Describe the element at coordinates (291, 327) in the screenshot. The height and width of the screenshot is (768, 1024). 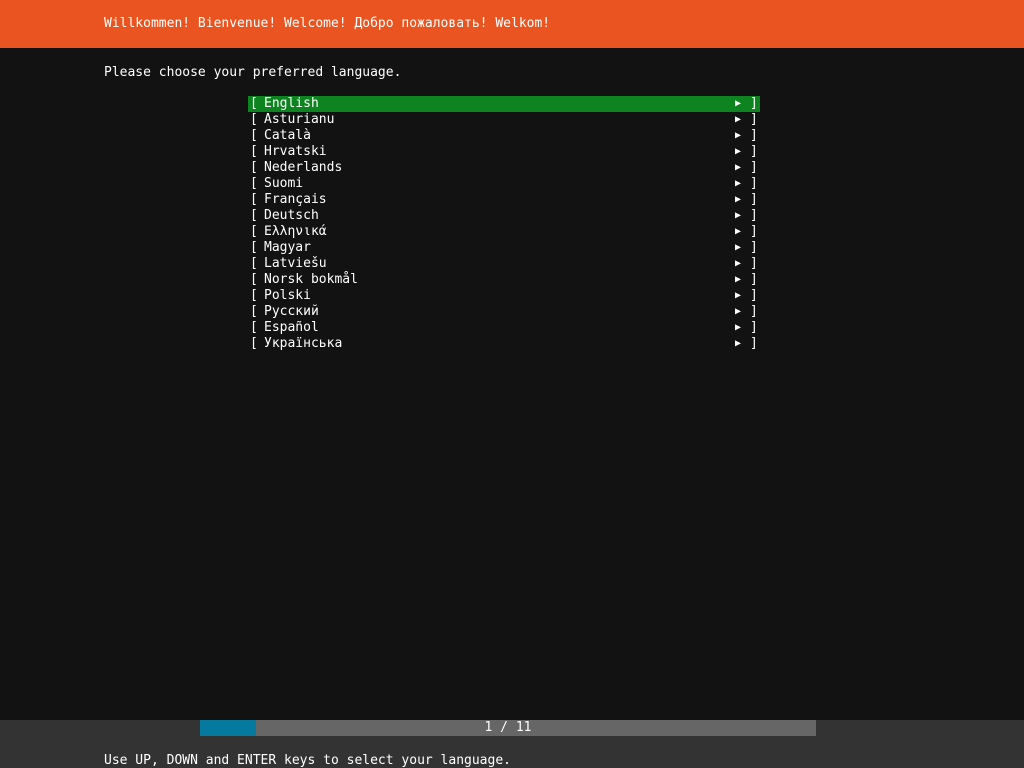
I see `language-label: Español` at that location.